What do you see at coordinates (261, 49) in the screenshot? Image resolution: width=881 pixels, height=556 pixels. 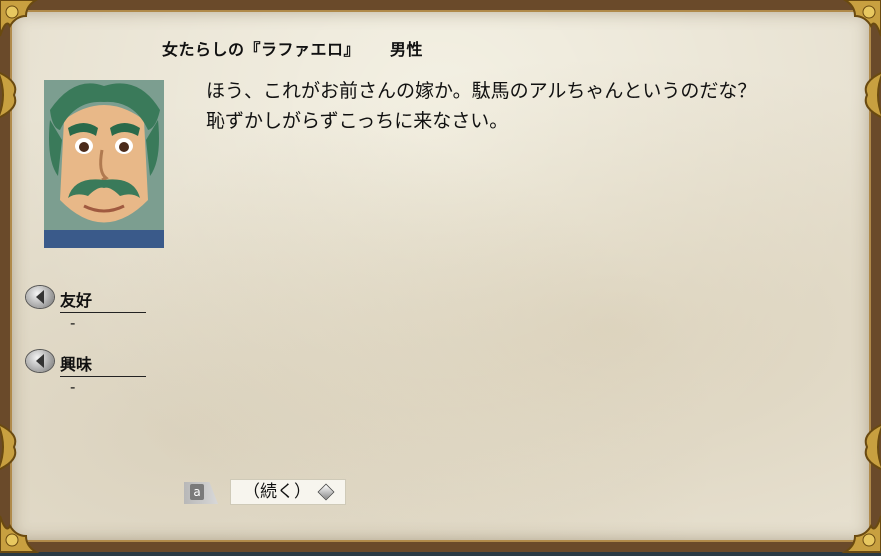 I see `speaker-name: 女たらしの『ラファエロ』` at bounding box center [261, 49].